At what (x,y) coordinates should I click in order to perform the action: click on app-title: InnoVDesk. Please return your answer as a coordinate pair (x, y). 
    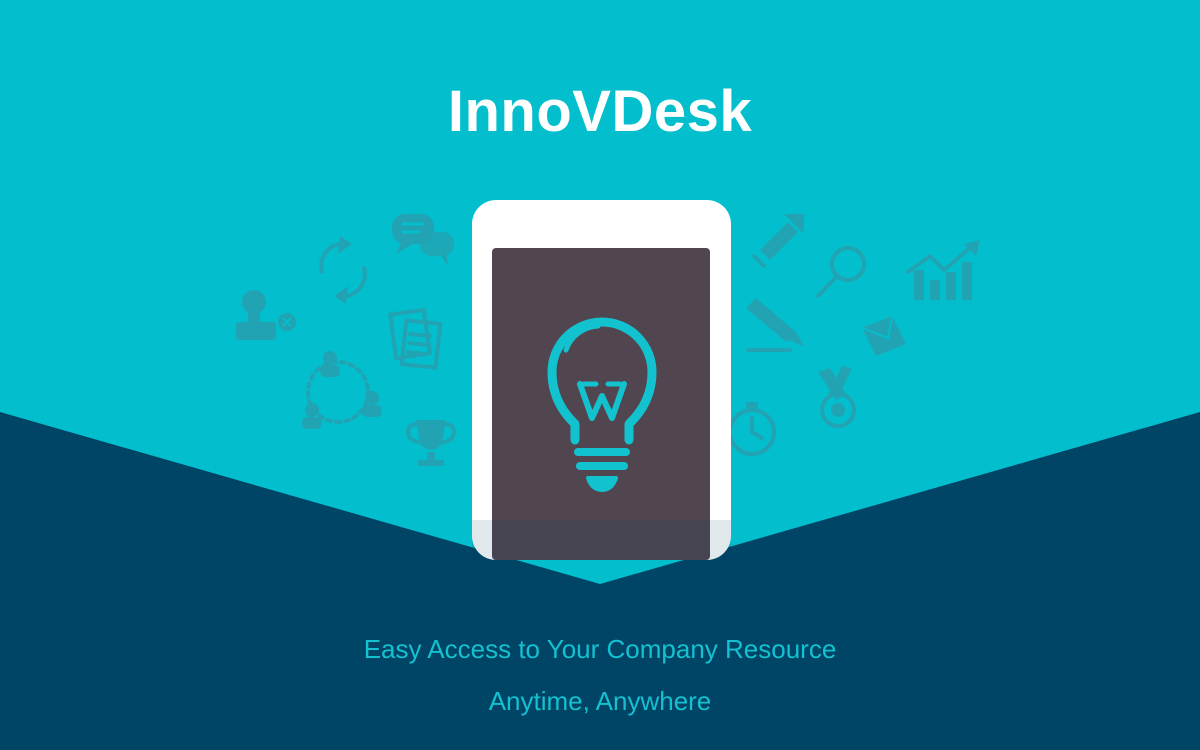
    Looking at the image, I should click on (600, 111).